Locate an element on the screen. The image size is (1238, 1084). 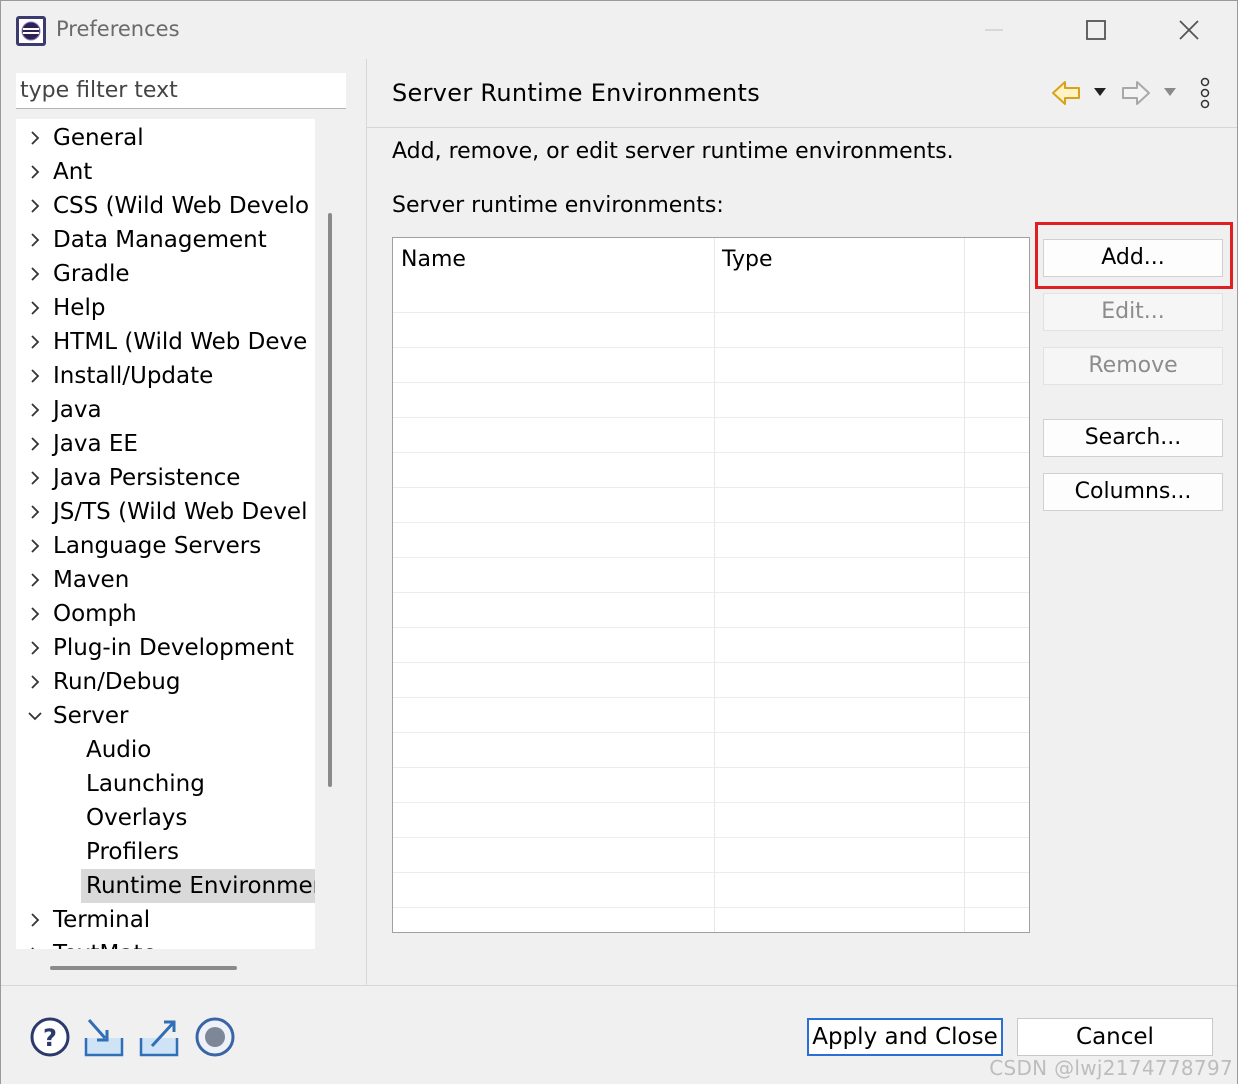
tree-item-js-ts-wild-web-devel: JS/TS (Wild Web Devel is located at coordinates (165, 512).